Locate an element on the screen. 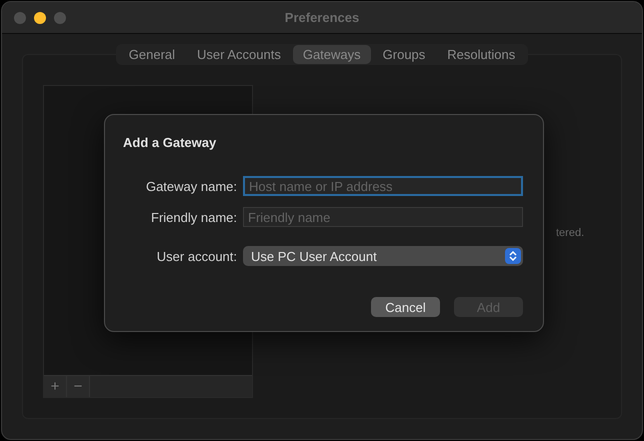  field-label: Friendly name: is located at coordinates (194, 217).